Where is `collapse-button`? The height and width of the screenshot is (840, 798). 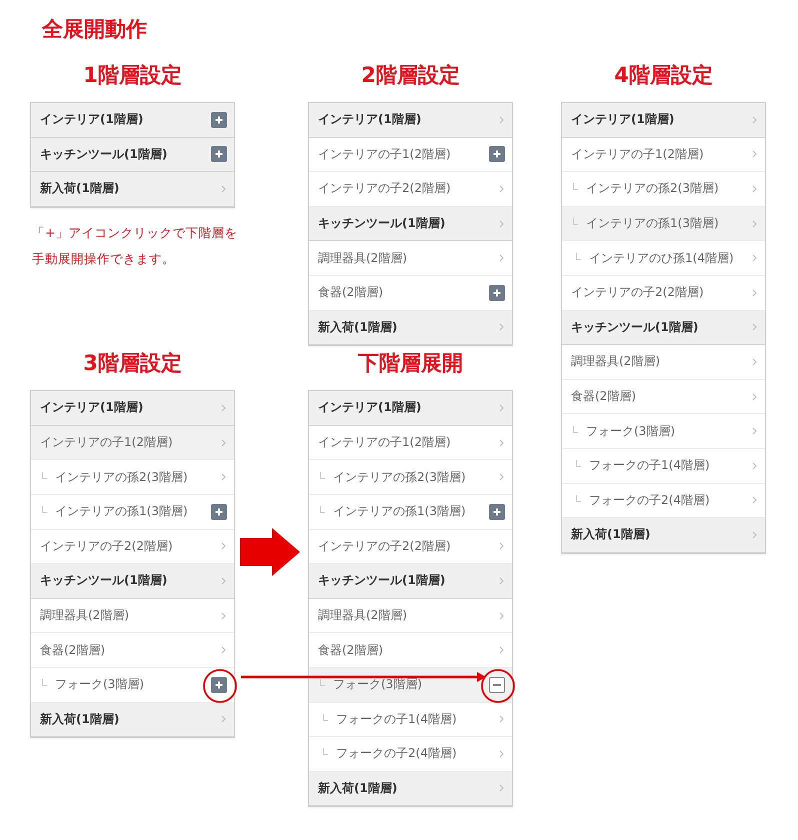 collapse-button is located at coordinates (497, 684).